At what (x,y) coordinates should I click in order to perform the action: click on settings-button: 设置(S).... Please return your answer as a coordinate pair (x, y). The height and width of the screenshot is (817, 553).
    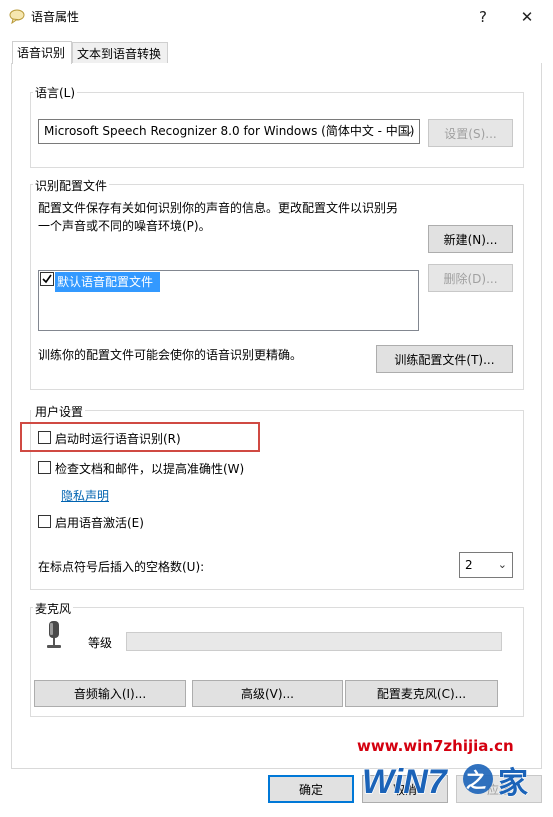
    Looking at the image, I should click on (470, 133).